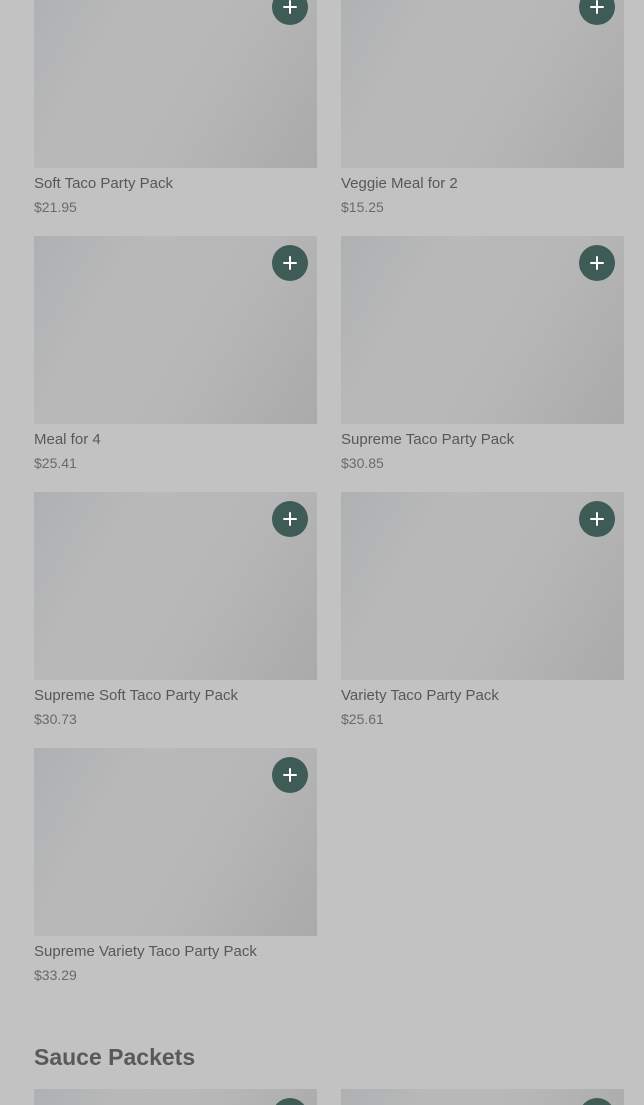 The width and height of the screenshot is (644, 1105). I want to click on product-price: $15.25, so click(362, 207).